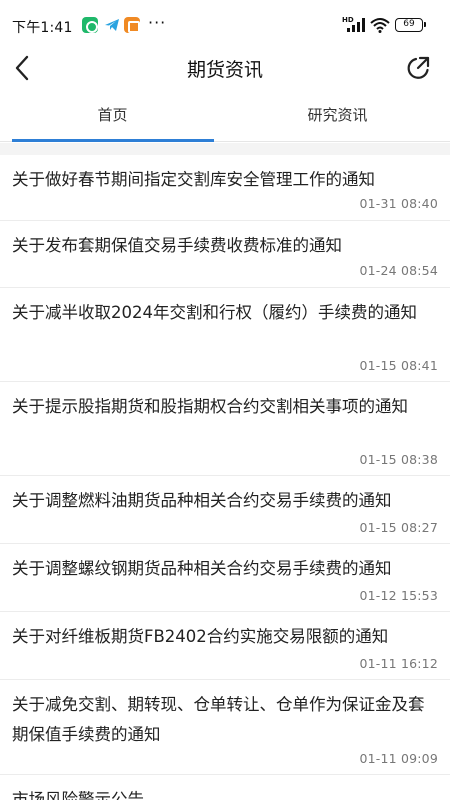 Image resolution: width=450 pixels, height=800 pixels. Describe the element at coordinates (380, 25) in the screenshot. I see `wifi-icon` at that location.